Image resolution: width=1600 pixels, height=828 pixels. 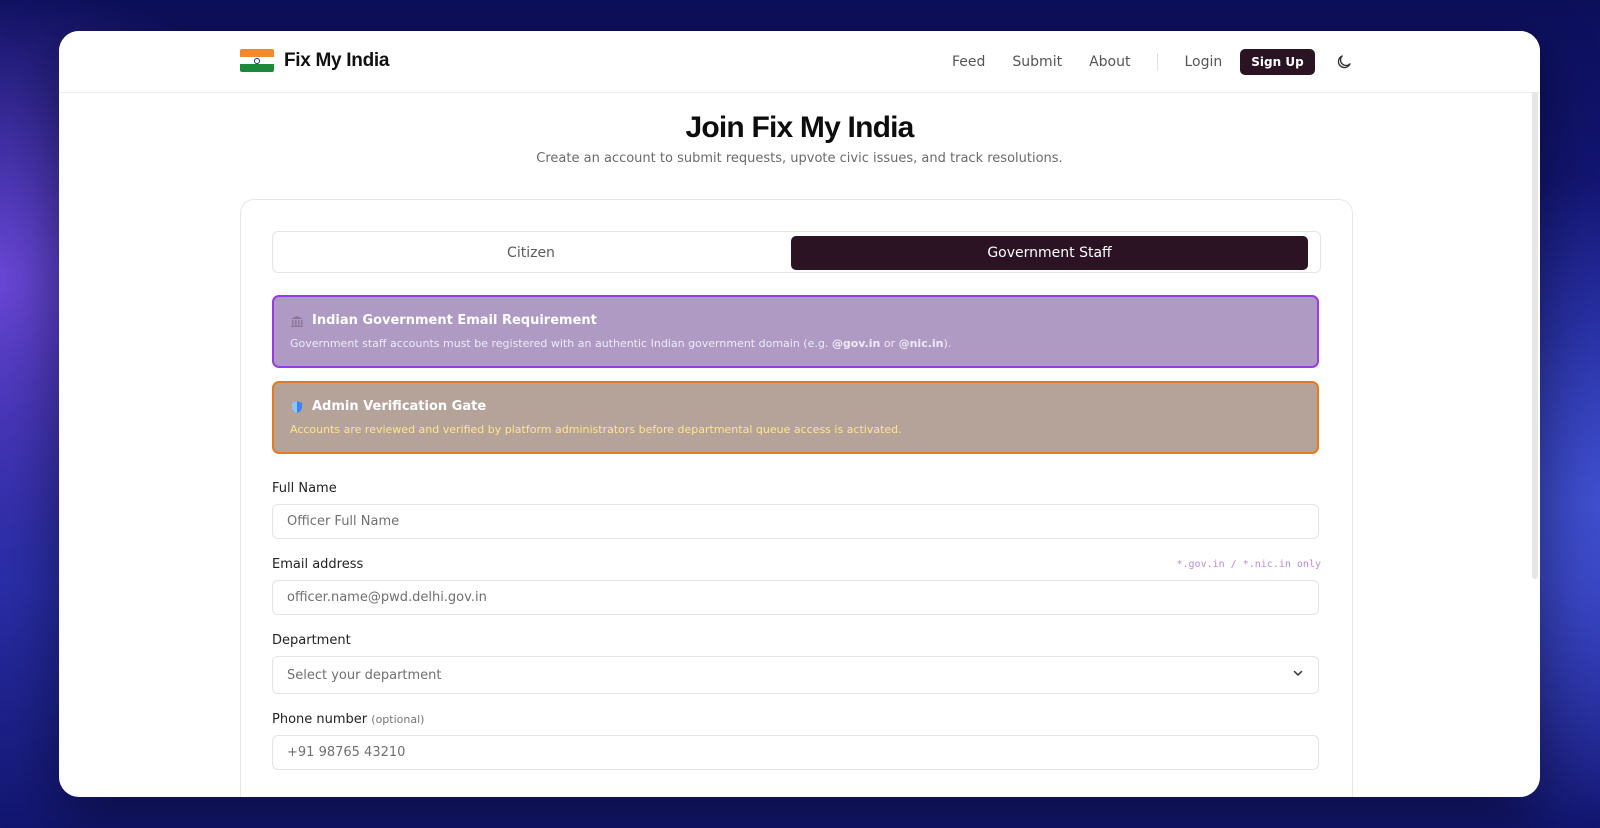 I want to click on role-government-staff-tab: Government Staff, so click(x=1049, y=253).